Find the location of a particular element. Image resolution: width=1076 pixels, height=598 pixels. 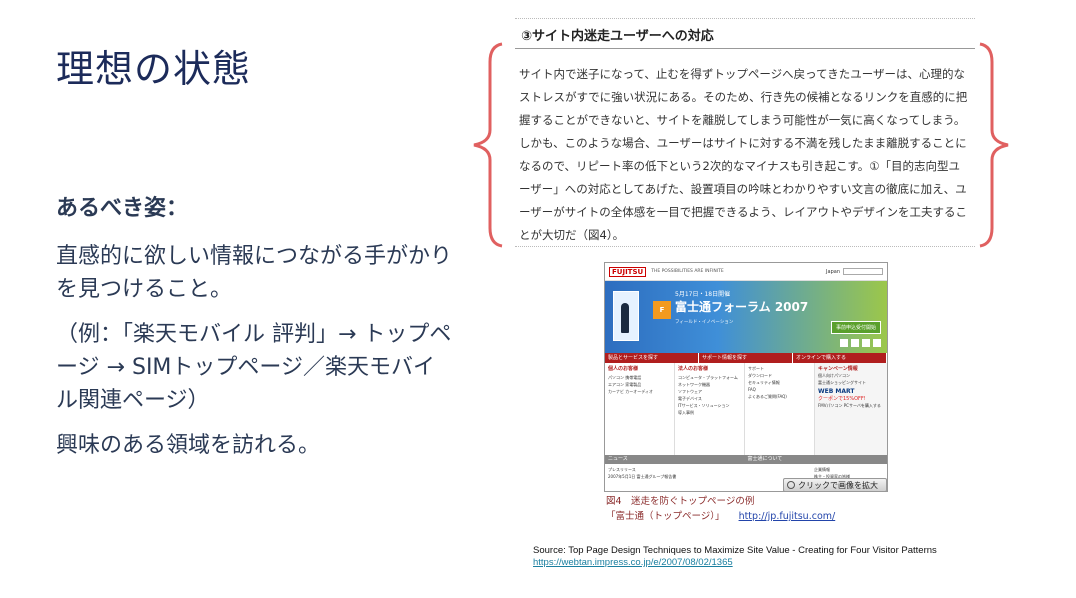

forum-title: 富士通フォーラム 2007 is located at coordinates (742, 307).